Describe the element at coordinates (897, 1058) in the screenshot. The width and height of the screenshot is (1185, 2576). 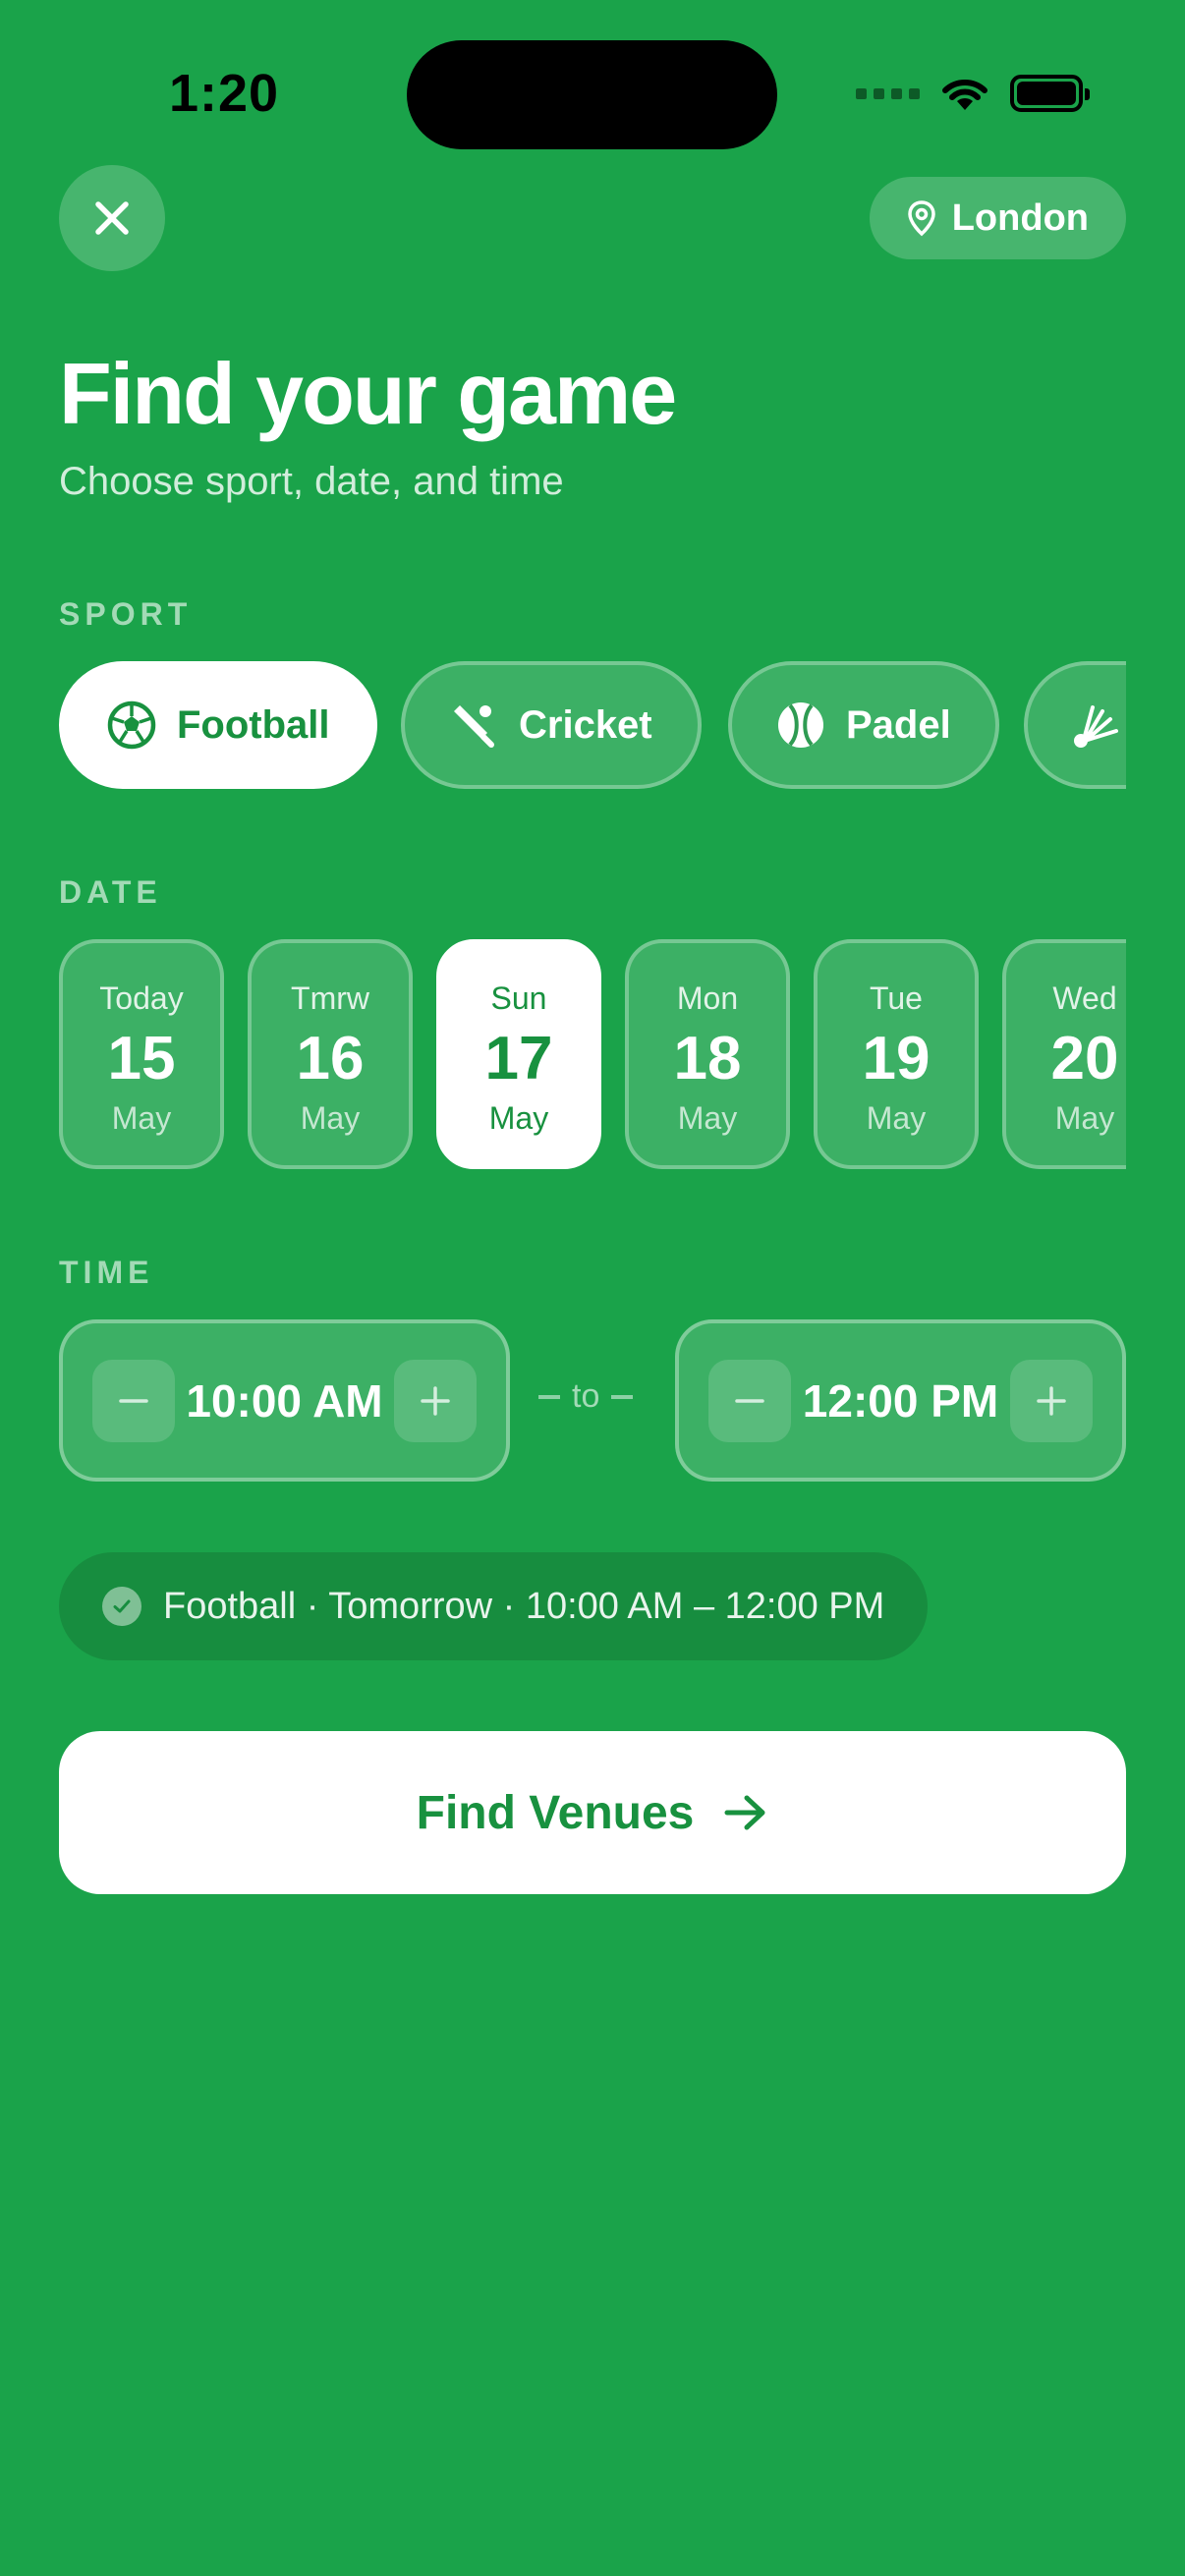
I see `date-number: 19` at that location.